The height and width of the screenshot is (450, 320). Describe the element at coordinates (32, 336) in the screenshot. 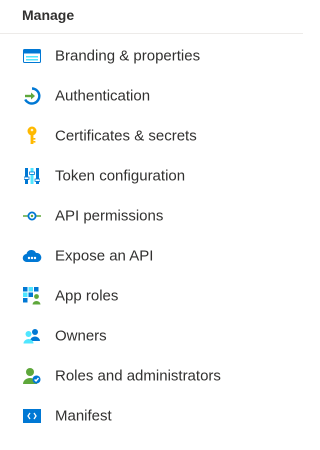

I see `owners-users-icon` at that location.